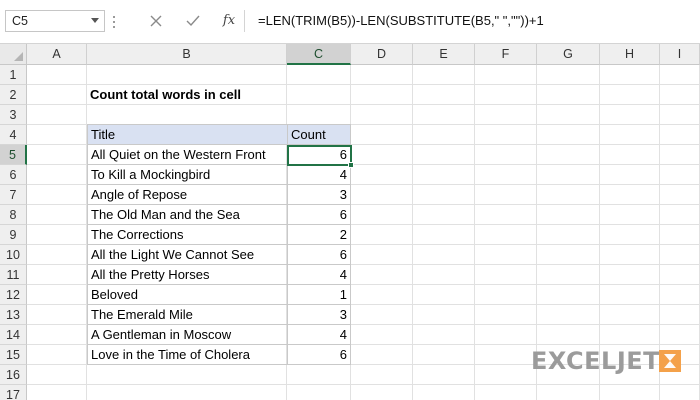 Image resolution: width=700 pixels, height=400 pixels. Describe the element at coordinates (187, 275) in the screenshot. I see `title-cell: All the Pretty Horses` at that location.